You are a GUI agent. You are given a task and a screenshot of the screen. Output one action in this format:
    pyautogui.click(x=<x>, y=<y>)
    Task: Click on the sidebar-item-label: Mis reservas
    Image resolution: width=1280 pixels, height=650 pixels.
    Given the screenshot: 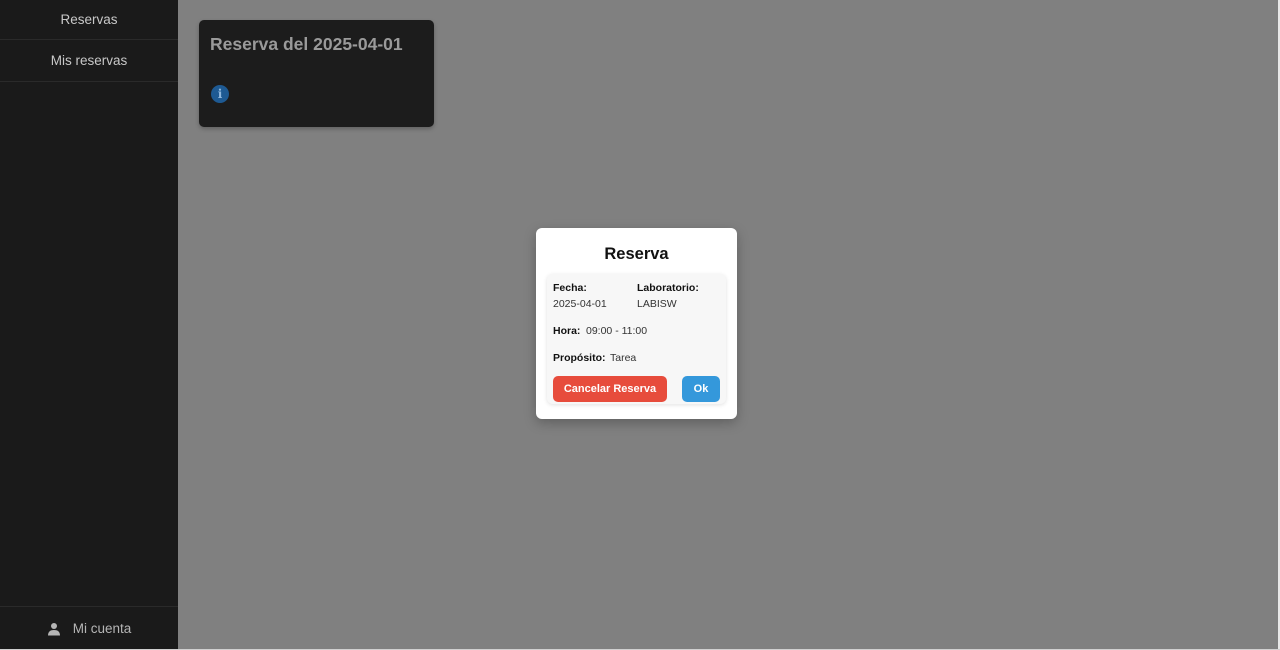 What is the action you would take?
    pyautogui.click(x=89, y=60)
    